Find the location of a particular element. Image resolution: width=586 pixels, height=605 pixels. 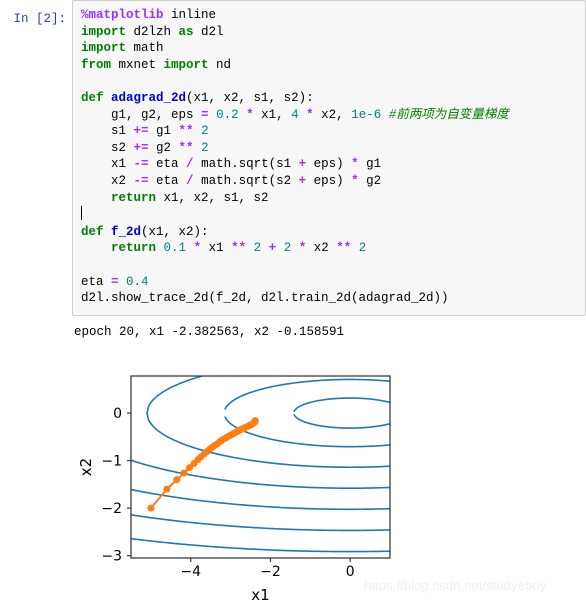

operator-mul-6: * is located at coordinates (302, 248).